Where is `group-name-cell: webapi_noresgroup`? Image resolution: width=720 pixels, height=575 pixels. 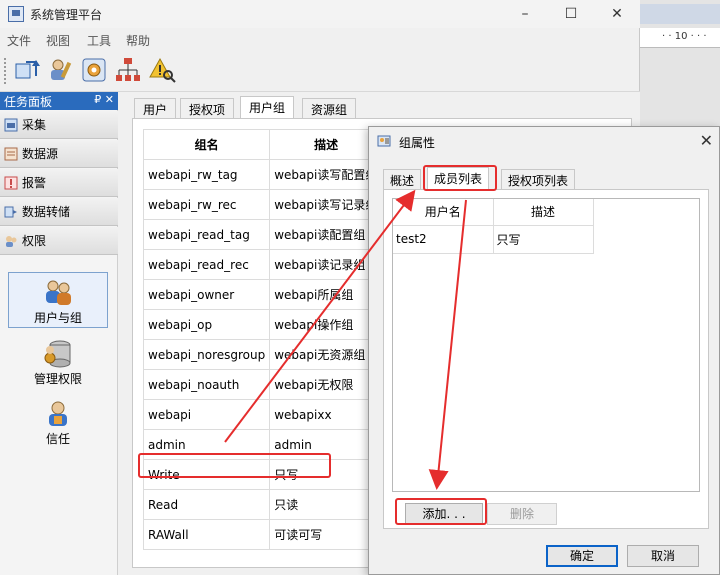 group-name-cell: webapi_noresgroup is located at coordinates (206, 354).